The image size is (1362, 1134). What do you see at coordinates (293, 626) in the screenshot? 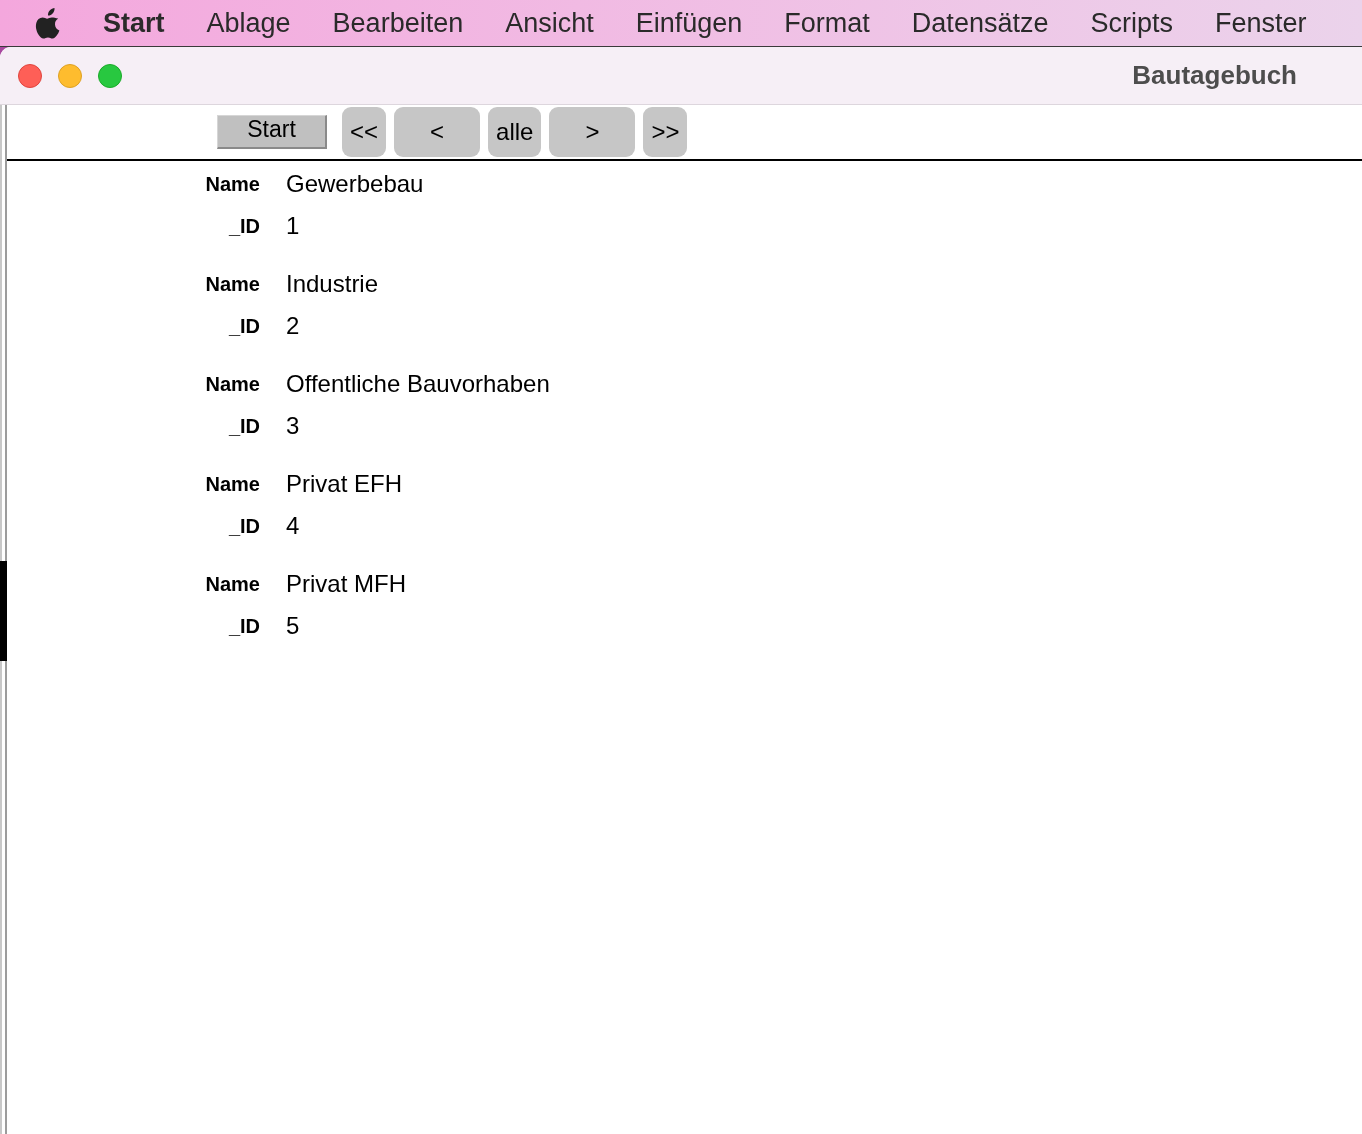
I see `field-value: 5` at bounding box center [293, 626].